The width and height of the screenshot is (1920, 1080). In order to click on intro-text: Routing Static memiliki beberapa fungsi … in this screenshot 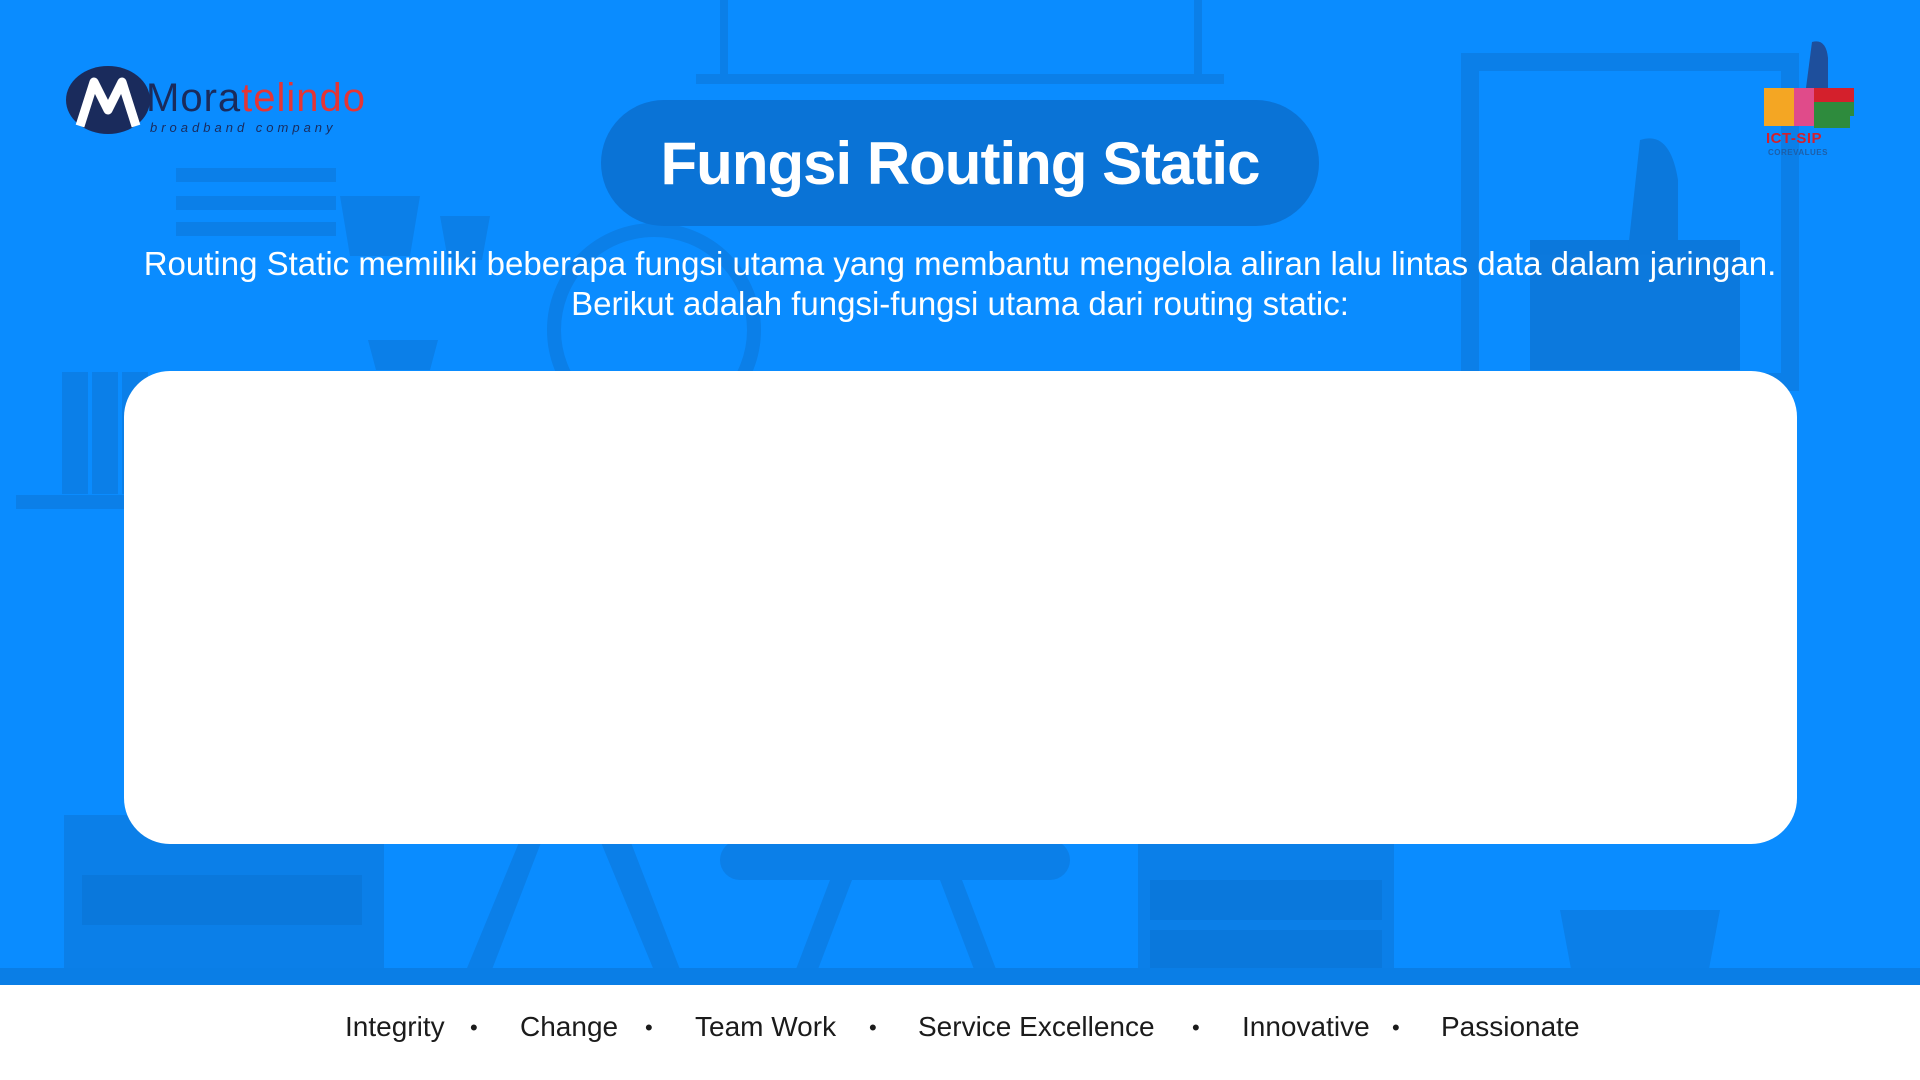, I will do `click(960, 284)`.